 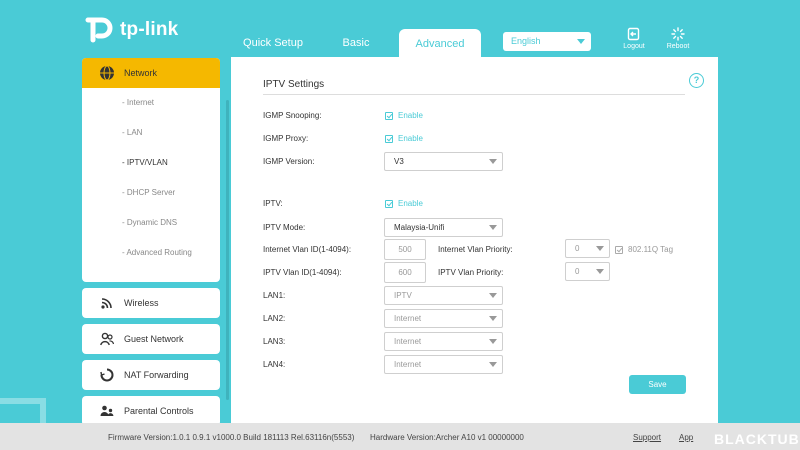 What do you see at coordinates (634, 46) in the screenshot?
I see `logout-label: Logout` at bounding box center [634, 46].